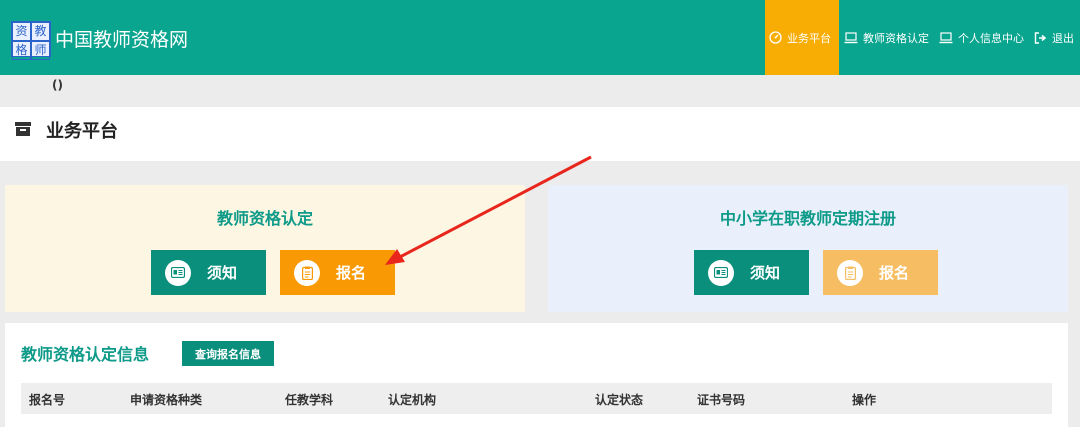 The image size is (1080, 427). What do you see at coordinates (991, 38) in the screenshot?
I see `nav-label: 个人信息中心` at bounding box center [991, 38].